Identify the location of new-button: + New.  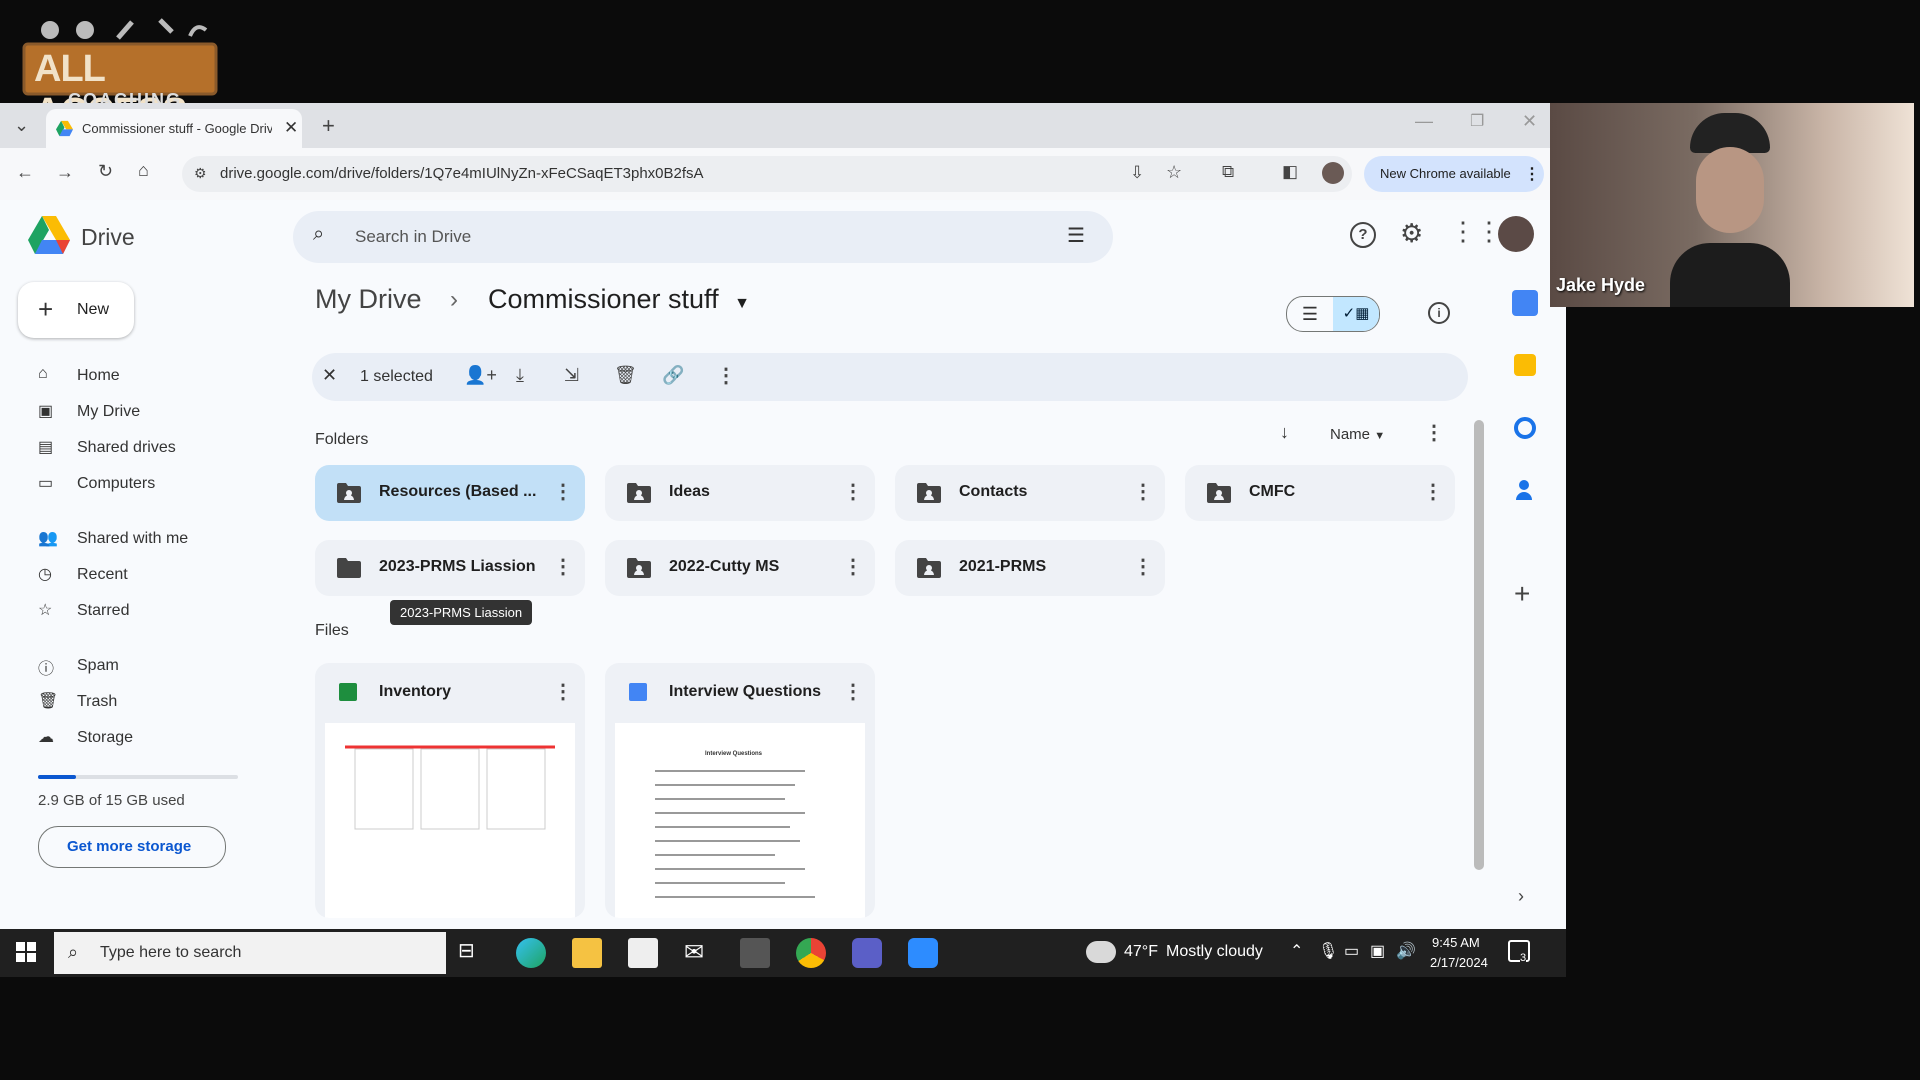
(76, 310).